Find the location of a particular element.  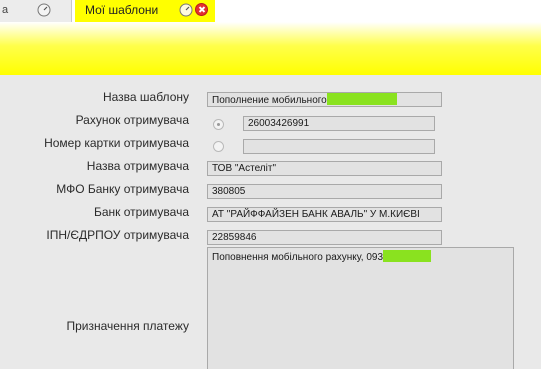

template-name-field: Пополнение мобильного is located at coordinates (324, 99).